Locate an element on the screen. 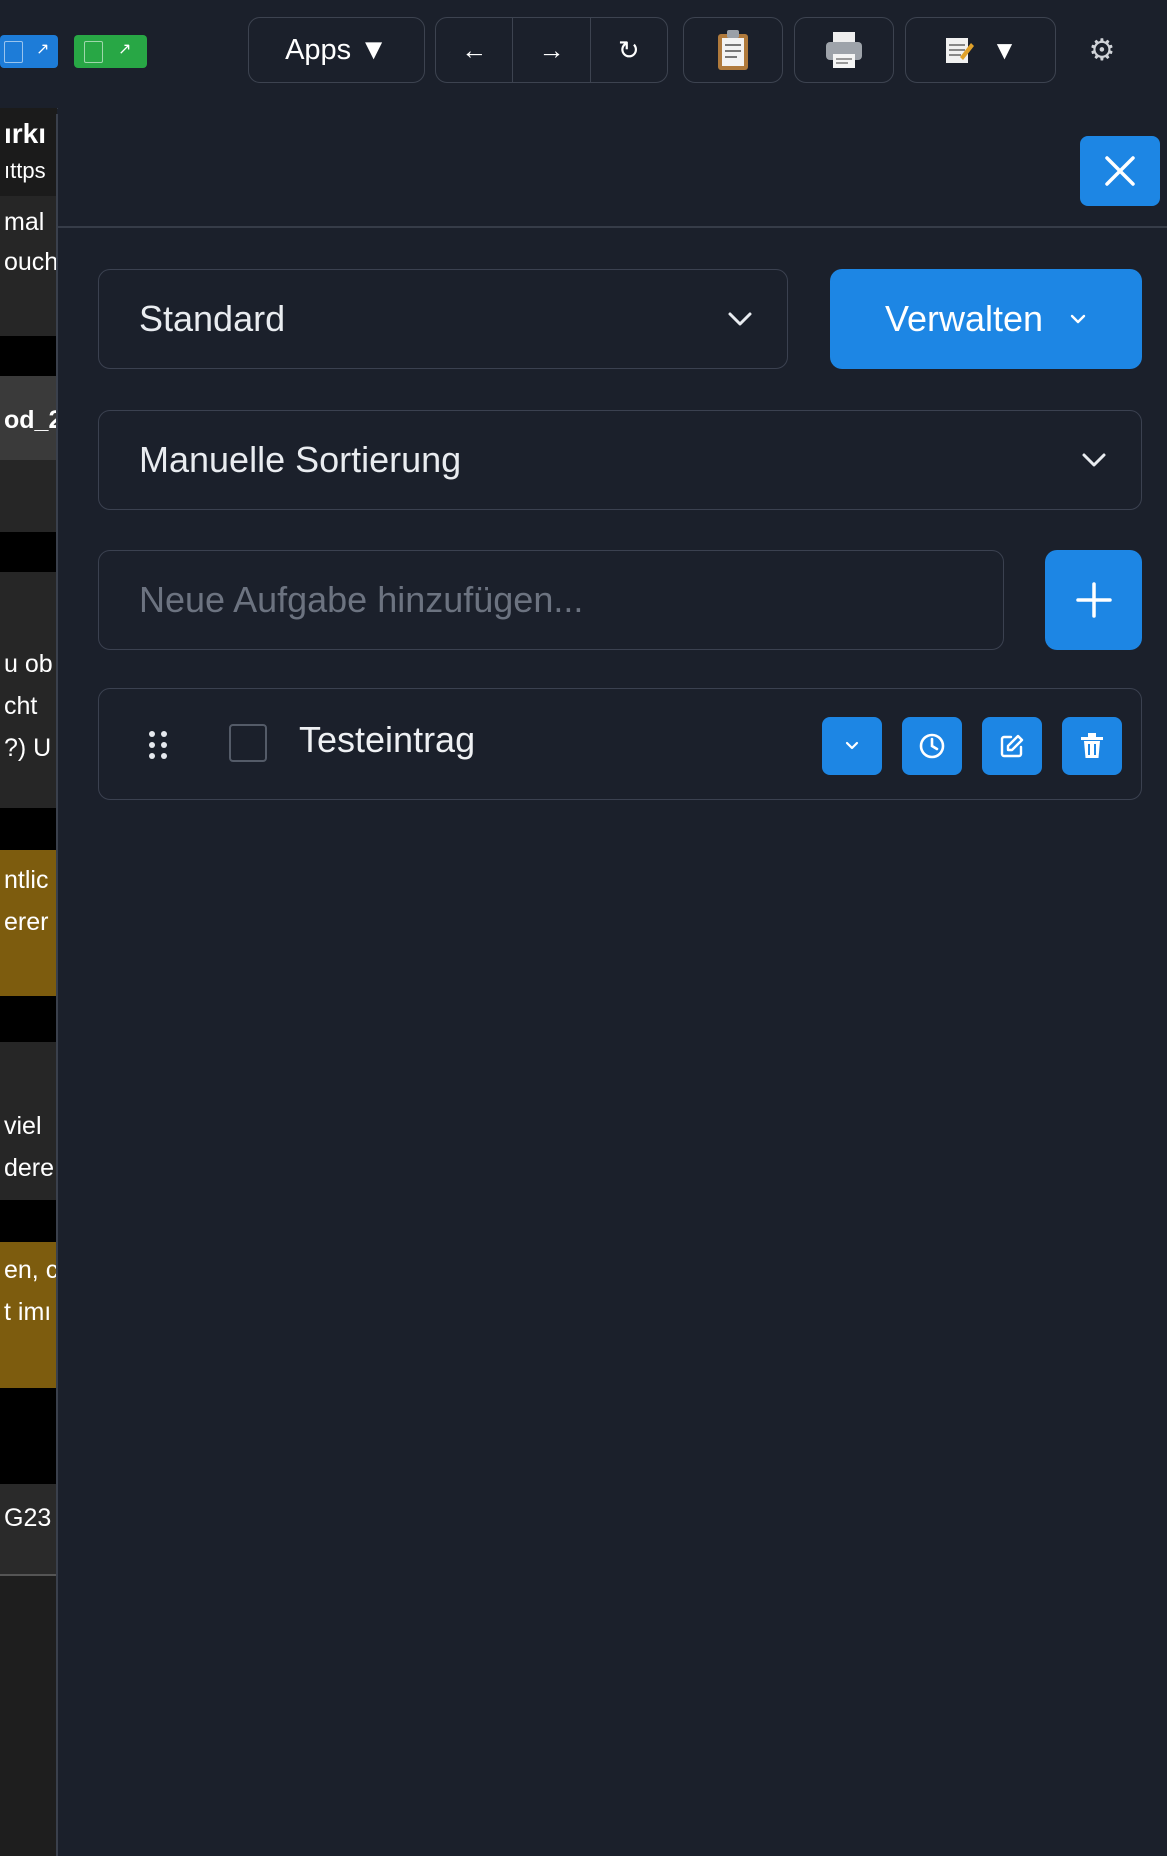  plus-icon is located at coordinates (1093, 600).